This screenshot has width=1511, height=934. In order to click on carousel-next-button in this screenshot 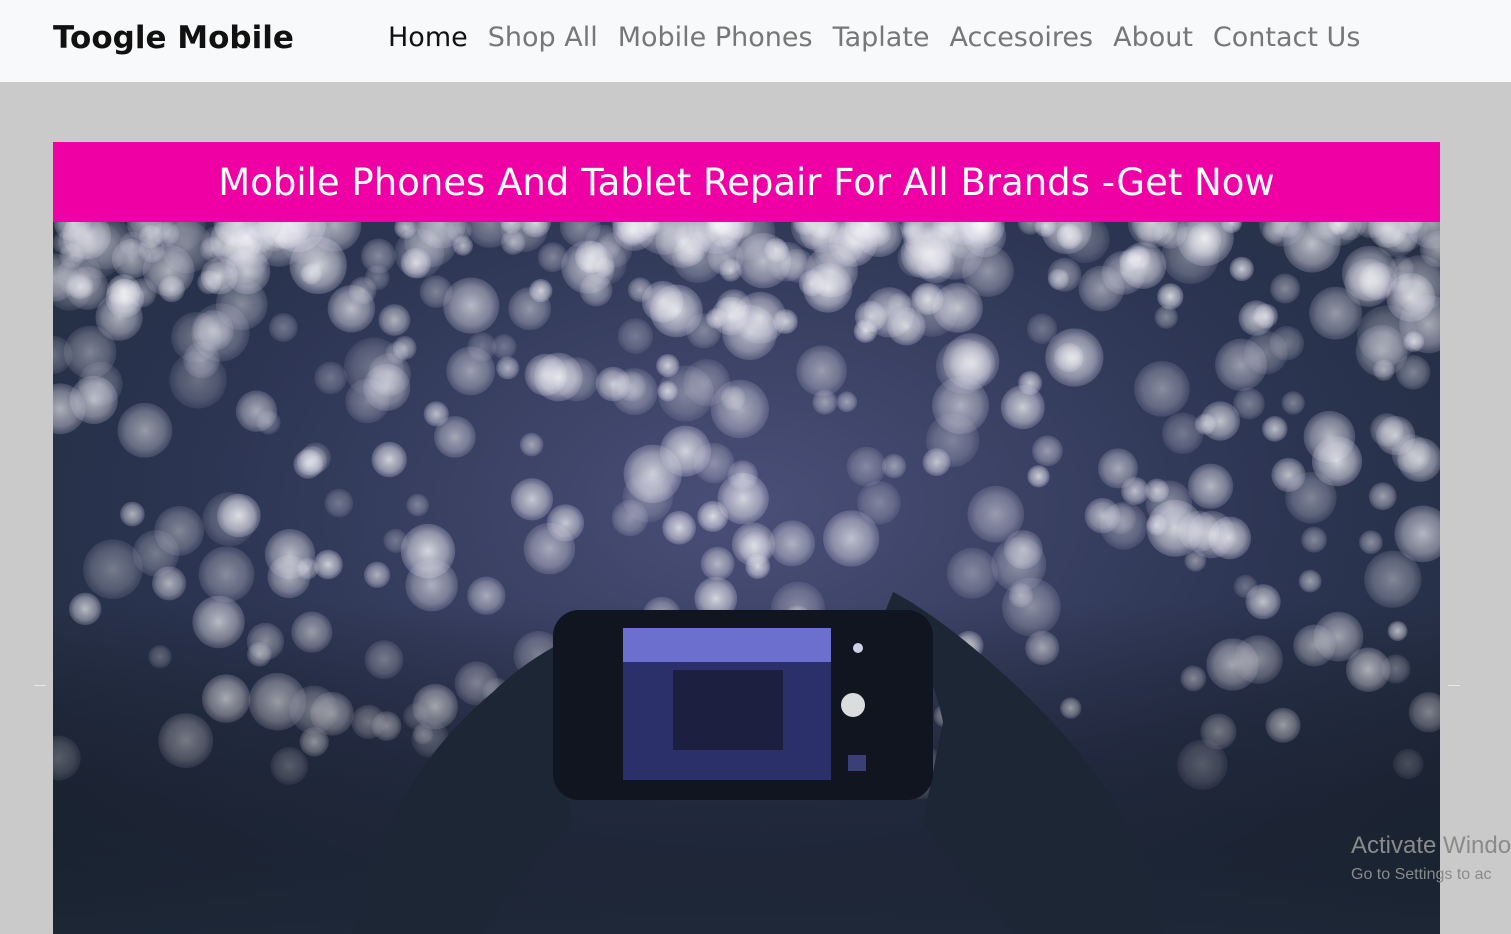, I will do `click(1454, 685)`.